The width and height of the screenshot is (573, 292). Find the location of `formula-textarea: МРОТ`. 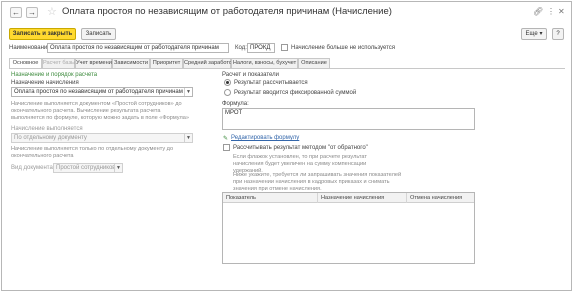

formula-textarea: МРОТ is located at coordinates (348, 119).